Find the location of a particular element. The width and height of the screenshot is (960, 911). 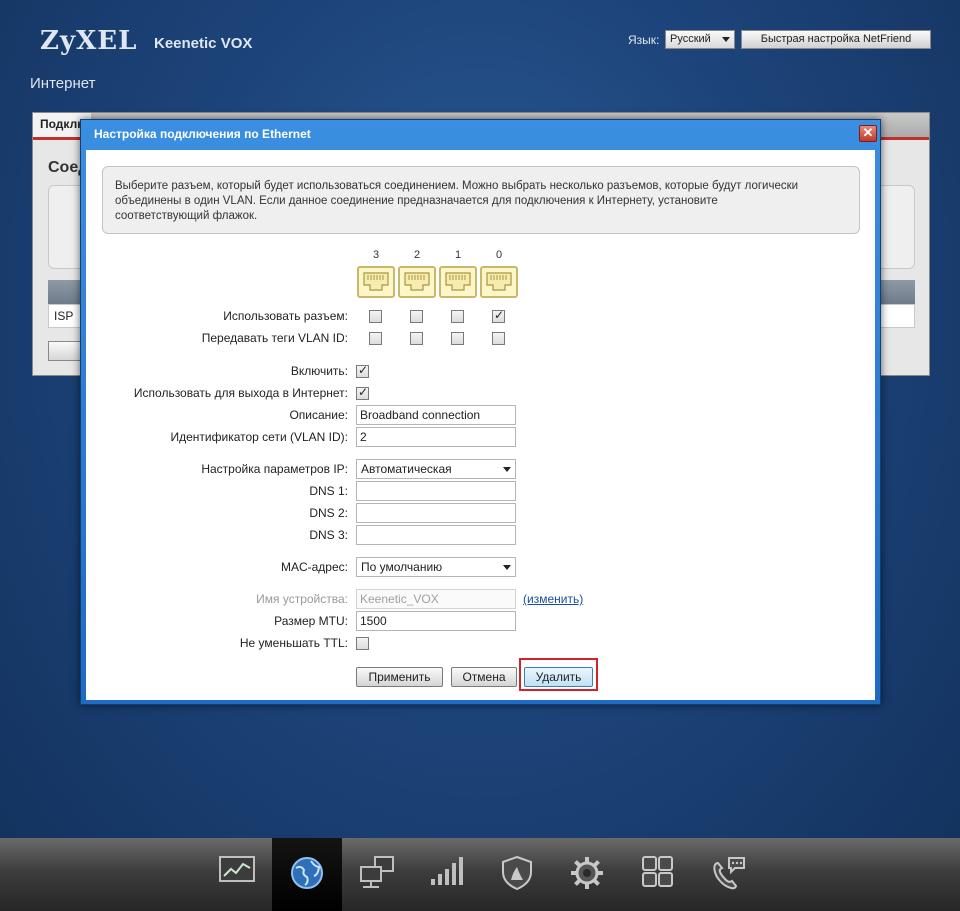

change-device-name-link: (изменить) is located at coordinates (553, 599).